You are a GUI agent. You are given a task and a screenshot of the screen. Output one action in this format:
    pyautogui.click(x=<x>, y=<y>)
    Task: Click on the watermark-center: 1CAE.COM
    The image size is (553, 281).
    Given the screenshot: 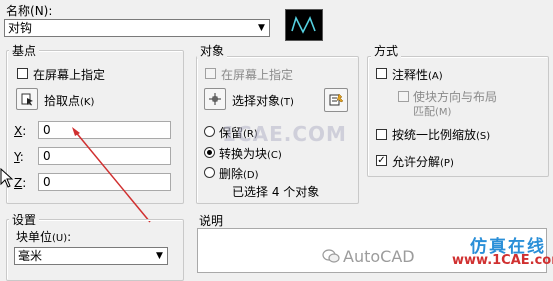 What is the action you would take?
    pyautogui.click(x=284, y=134)
    